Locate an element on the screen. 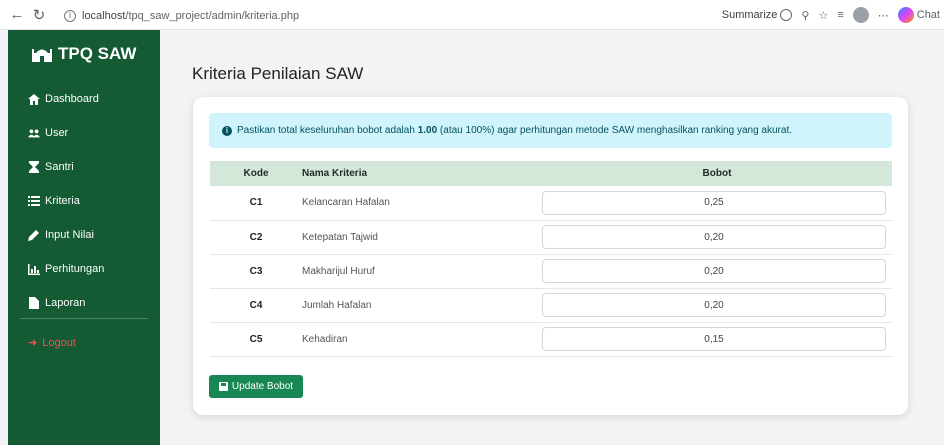 This screenshot has width=944, height=445. brand-name: TPQ SAW is located at coordinates (97, 53).